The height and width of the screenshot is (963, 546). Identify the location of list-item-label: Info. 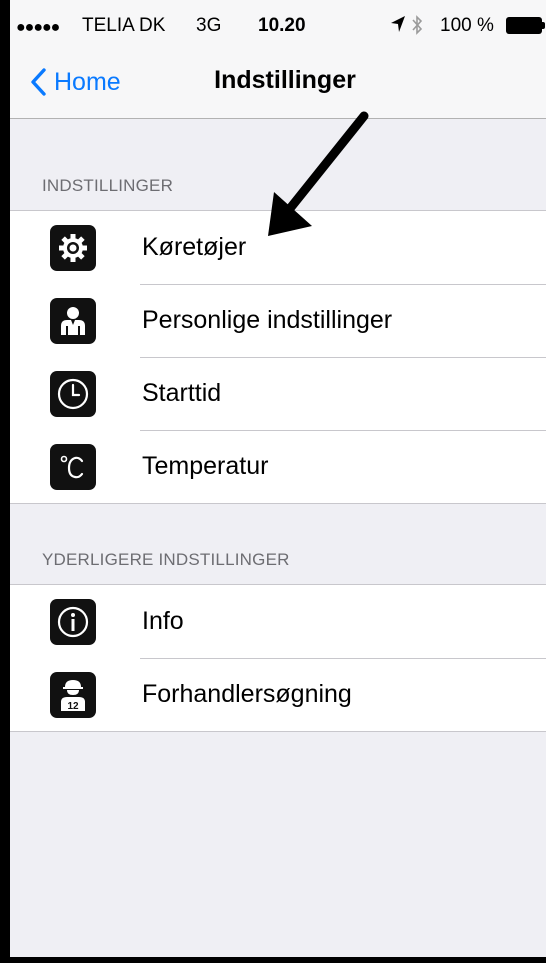
(163, 621).